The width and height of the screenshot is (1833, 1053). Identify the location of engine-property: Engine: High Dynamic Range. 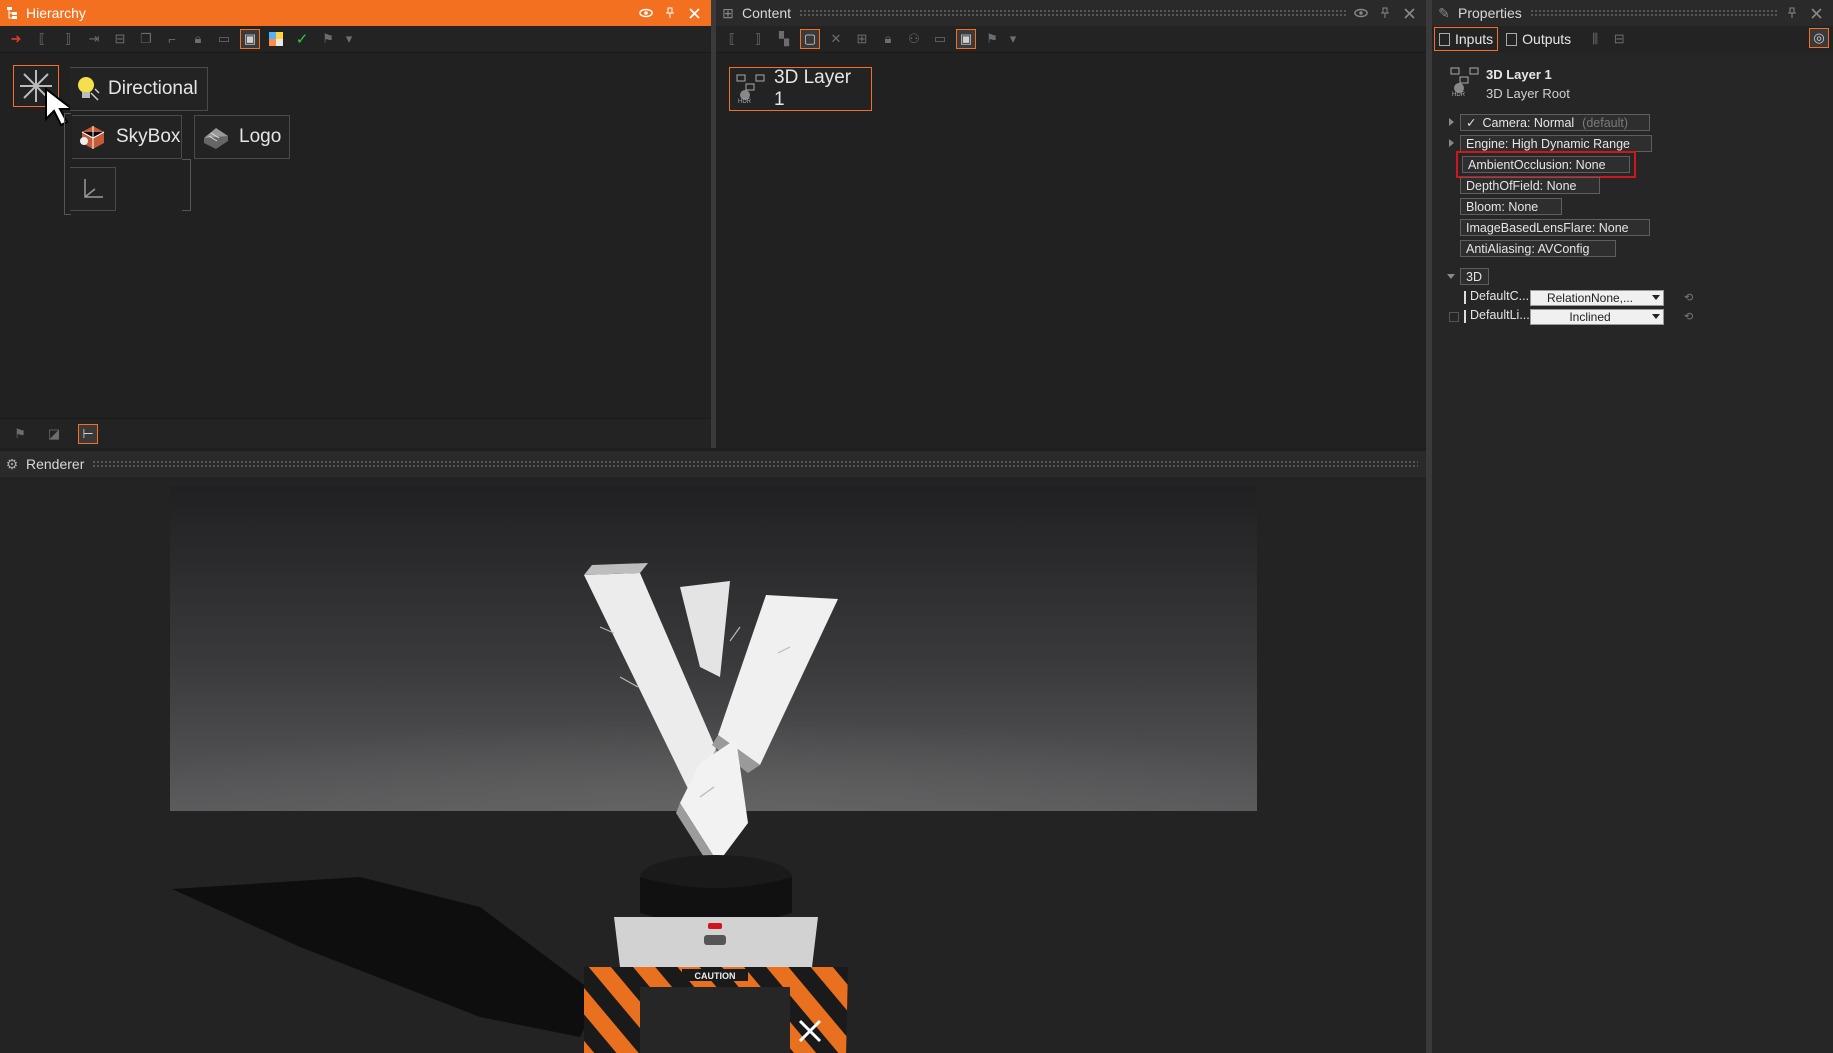
(1556, 143).